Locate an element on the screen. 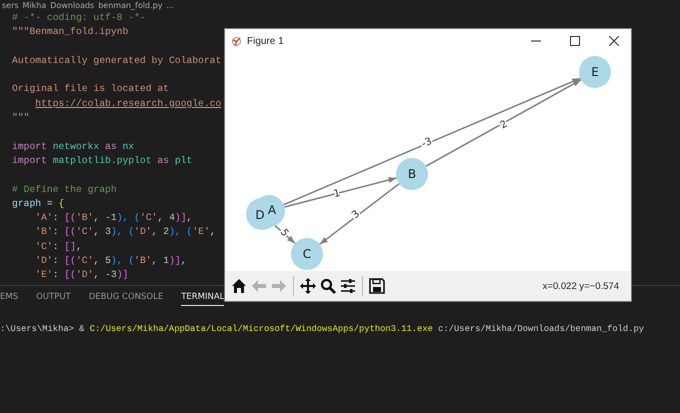  code-line: Automatically generated by Colaborat is located at coordinates (117, 61).